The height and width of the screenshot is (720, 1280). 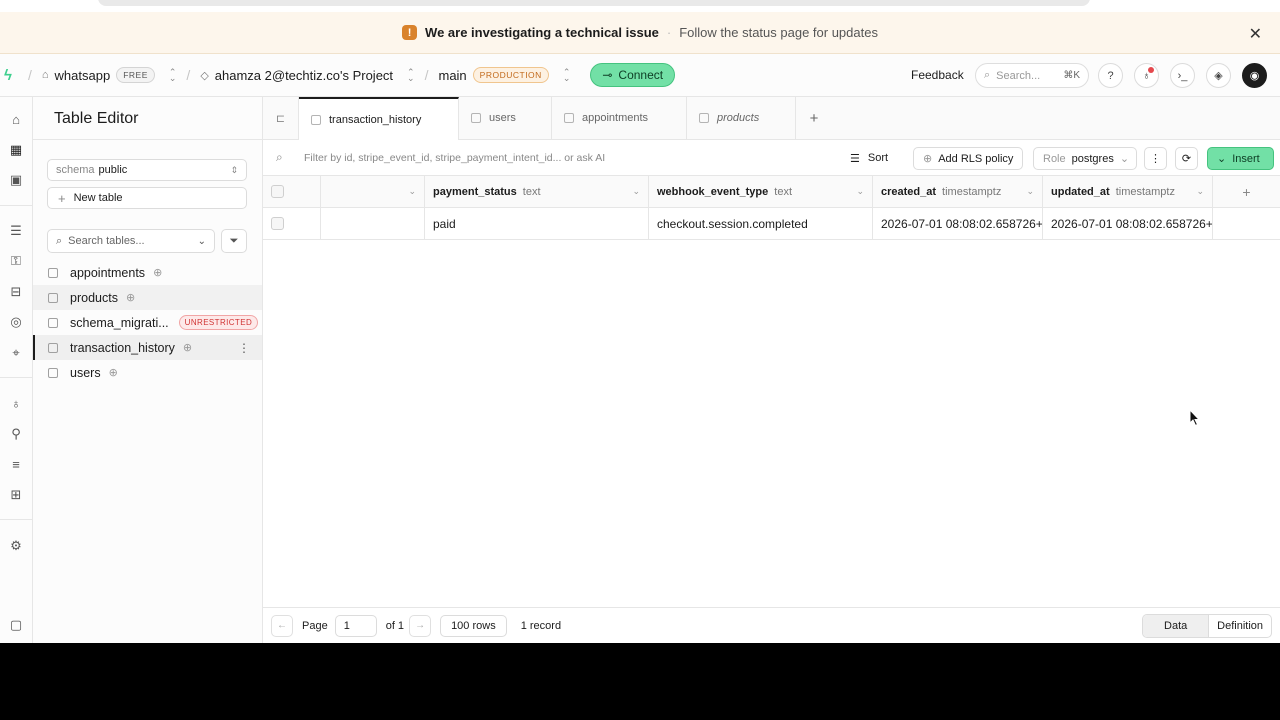 What do you see at coordinates (1182, 75) in the screenshot?
I see `terminal-icon: ›_` at bounding box center [1182, 75].